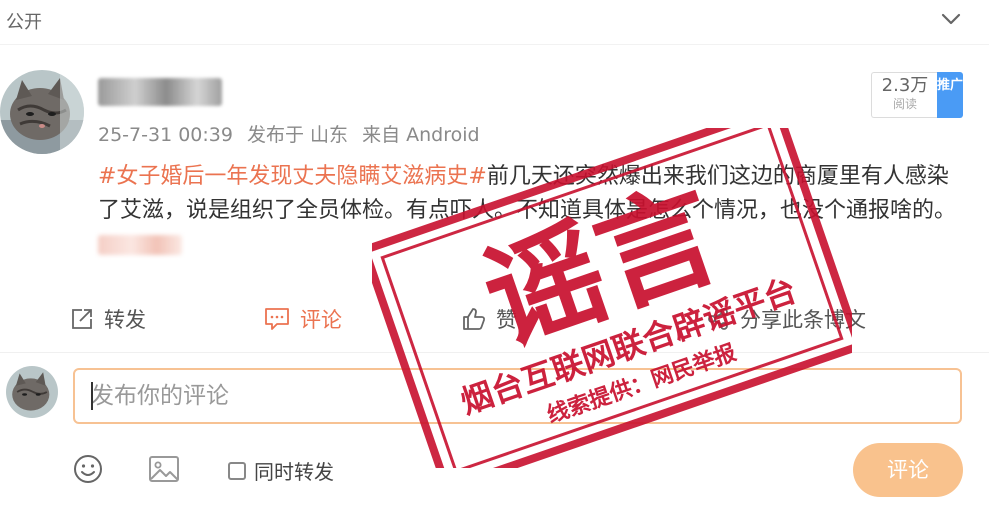 This screenshot has height=506, width=989. I want to click on read-count: 2.3万, so click(905, 85).